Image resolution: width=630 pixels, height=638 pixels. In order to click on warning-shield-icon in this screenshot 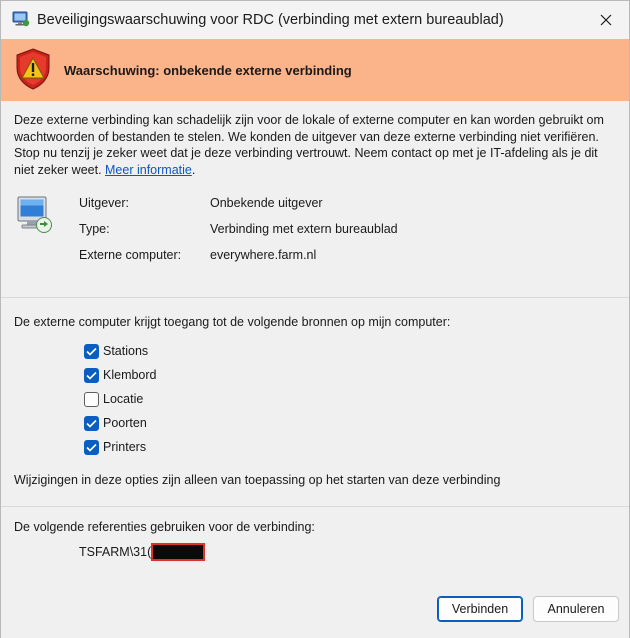, I will do `click(33, 69)`.